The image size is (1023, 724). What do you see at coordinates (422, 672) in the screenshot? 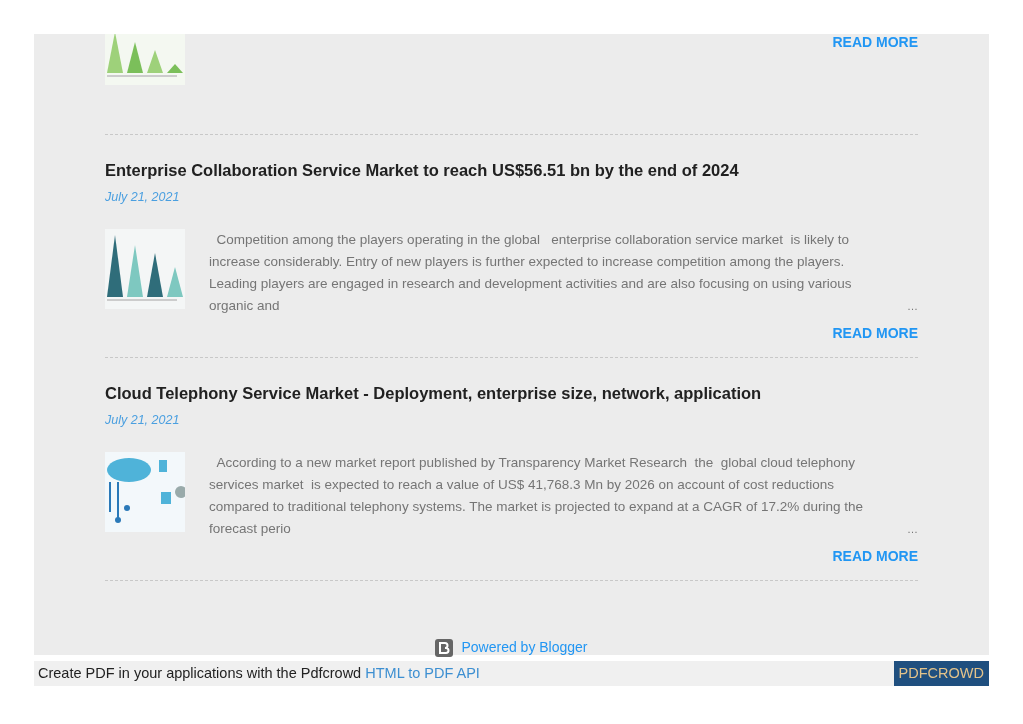
I see `html-to-pdf-link: HTML to PDF API` at bounding box center [422, 672].